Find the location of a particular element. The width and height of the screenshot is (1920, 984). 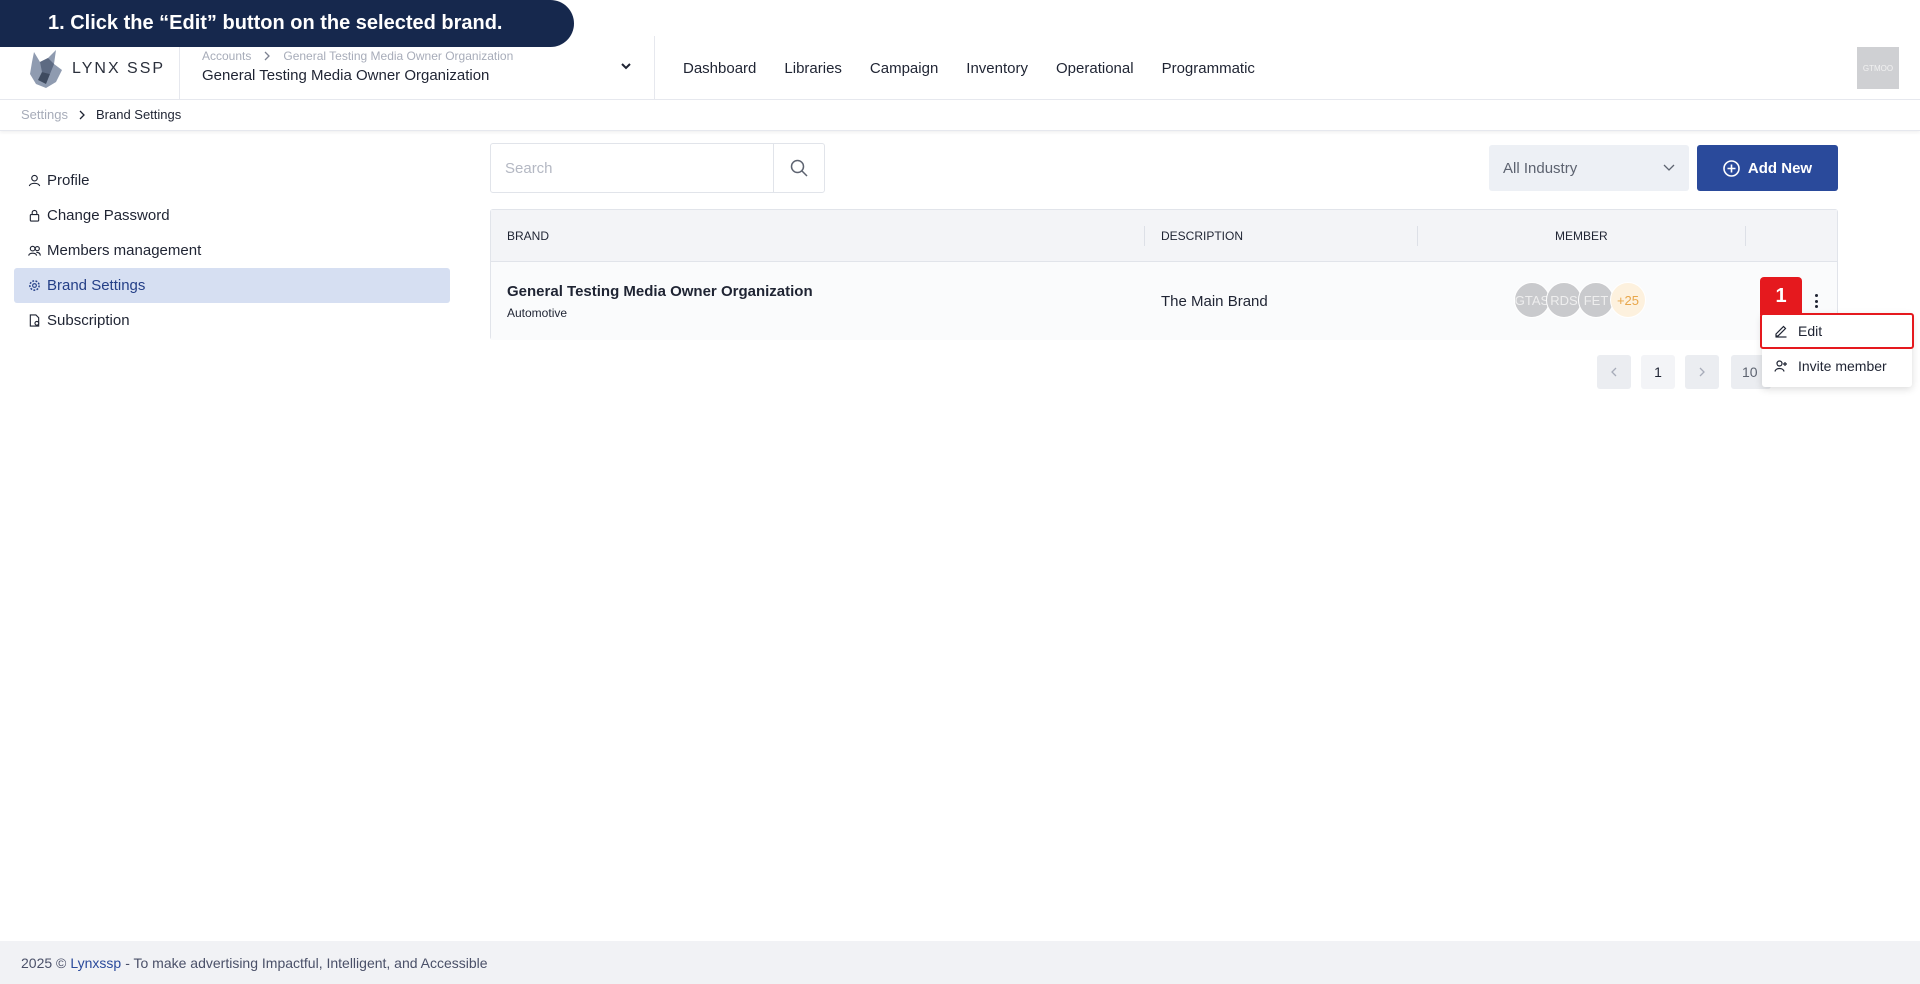

row-action-menu: Edit Invite member is located at coordinates (1837, 350).